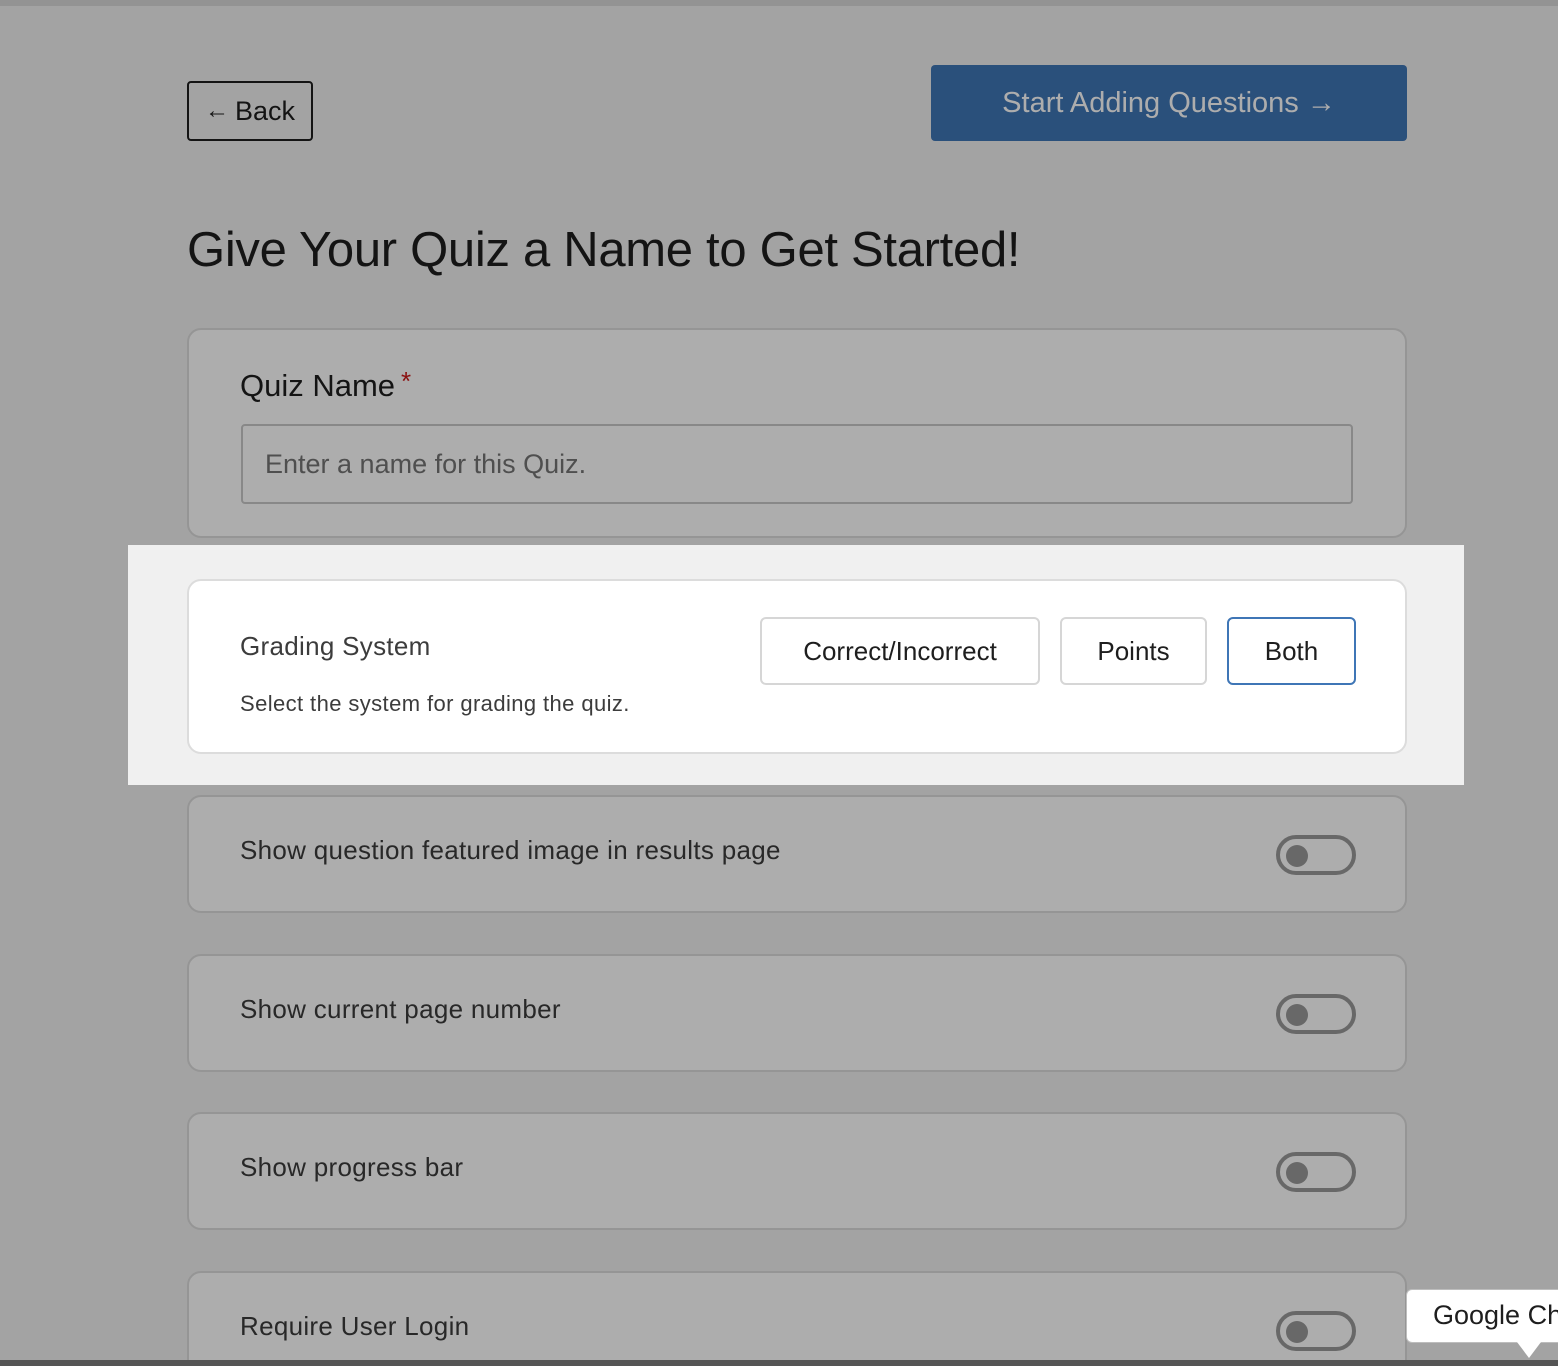 The image size is (1558, 1366). What do you see at coordinates (435, 703) in the screenshot?
I see `grading-system-description: Select the system for grading the quiz.` at bounding box center [435, 703].